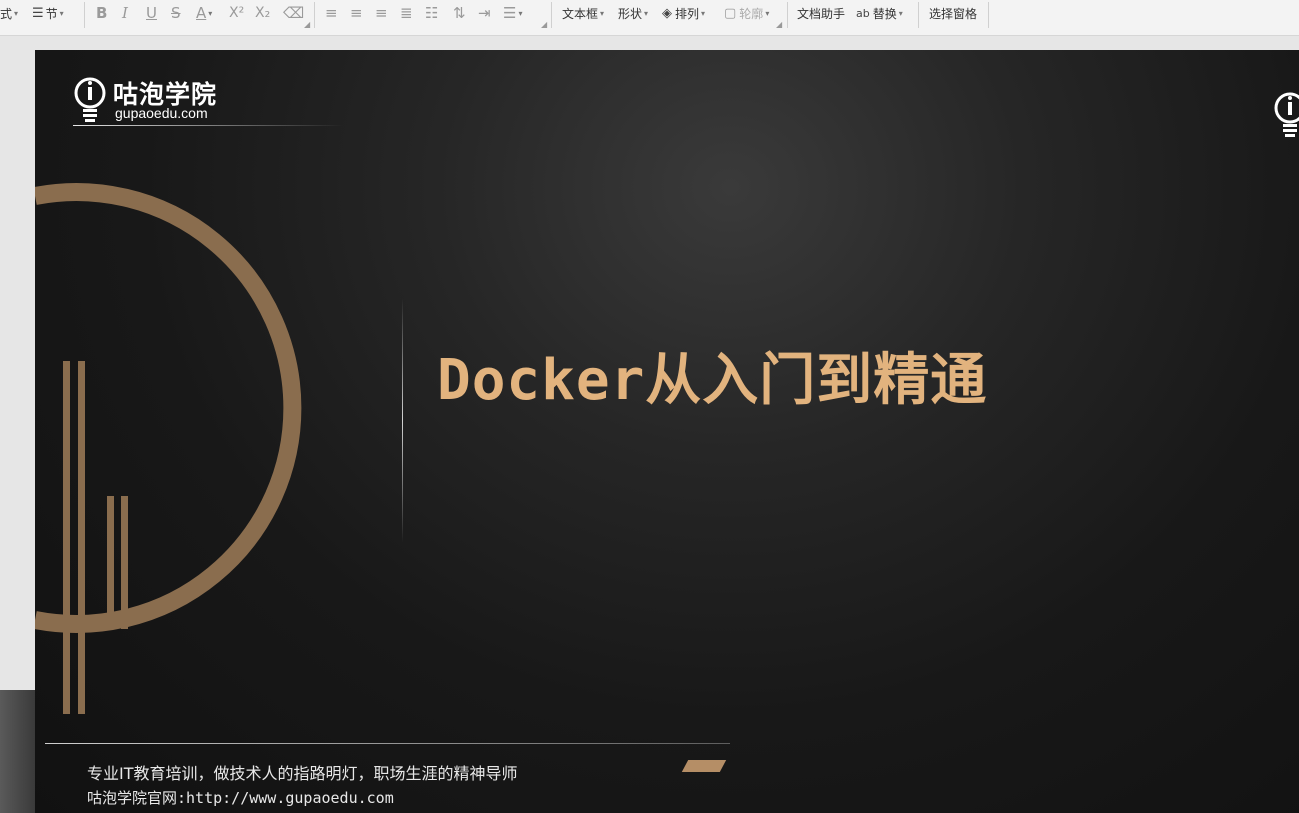  I want to click on slide-title: Docker从入门到精通, so click(712, 375).